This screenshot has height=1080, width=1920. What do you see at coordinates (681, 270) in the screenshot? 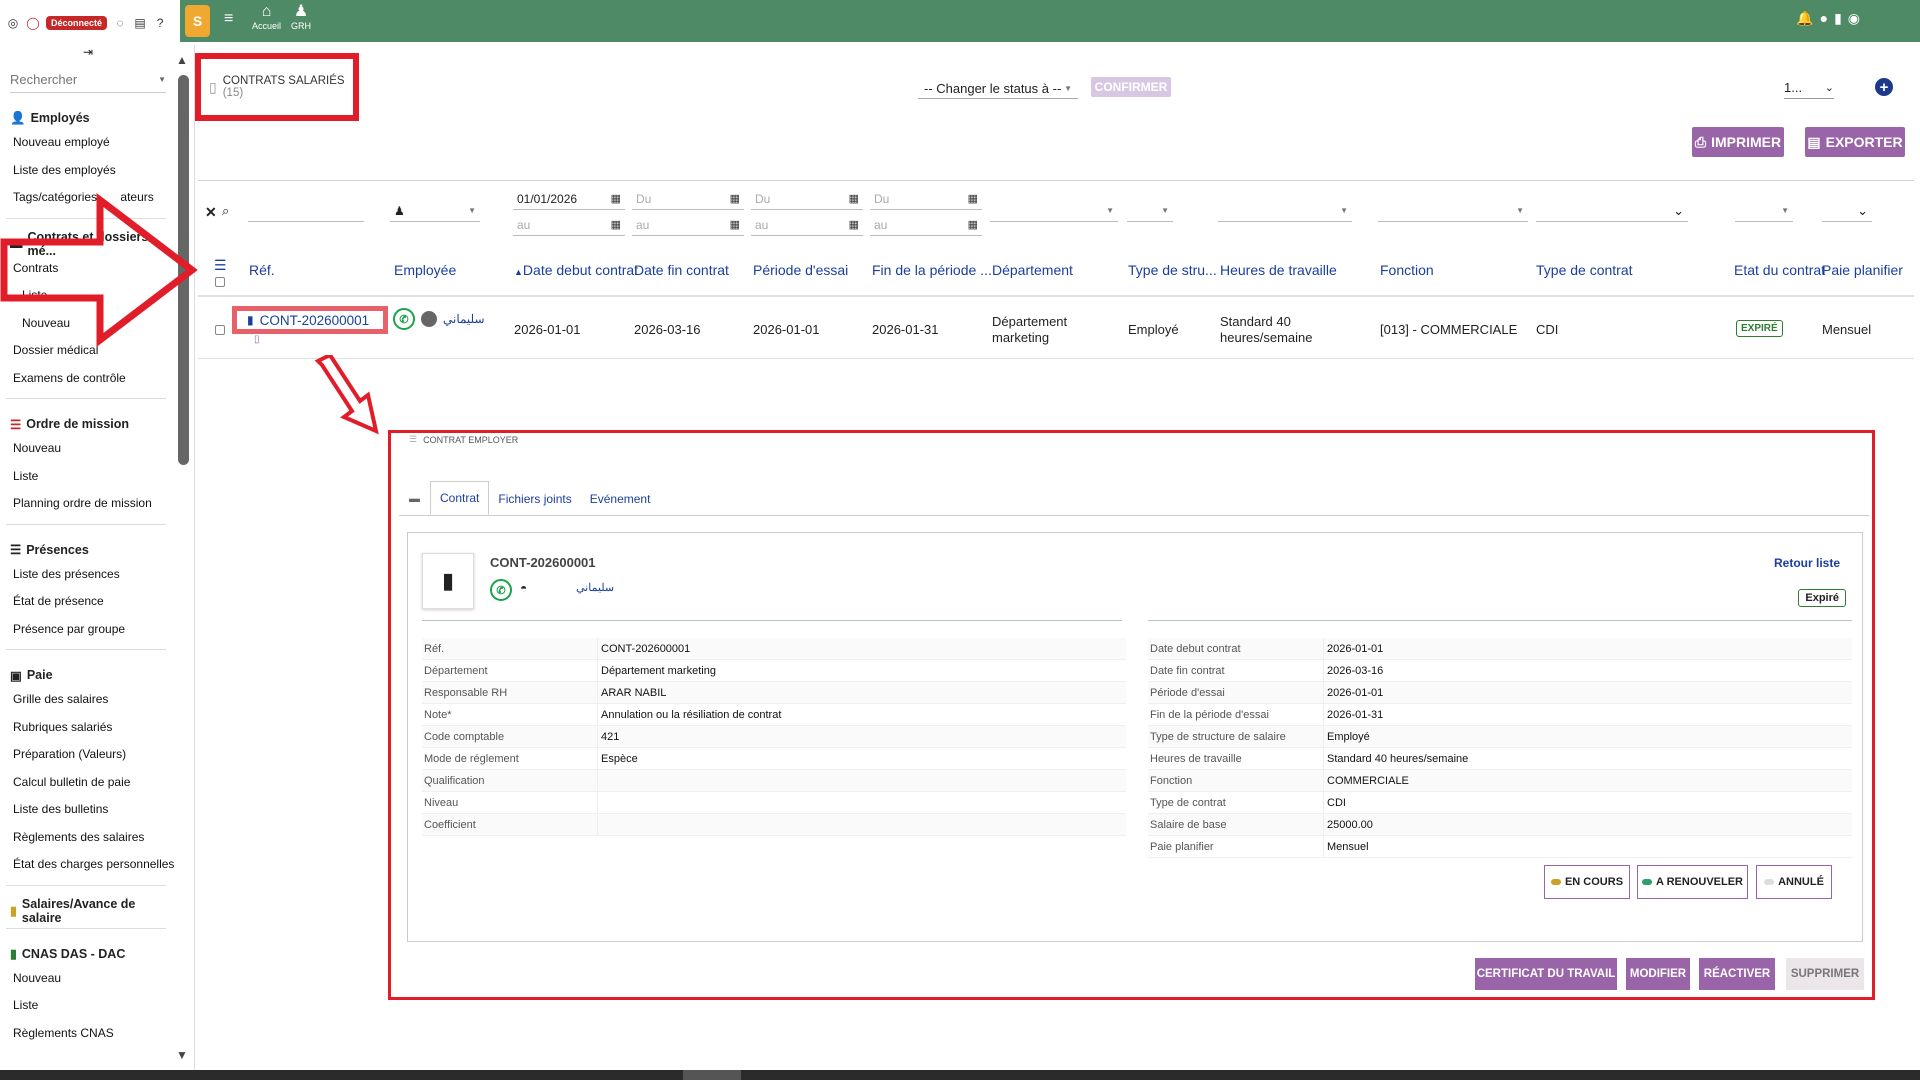
I see `column-header: Date fin contrat` at bounding box center [681, 270].